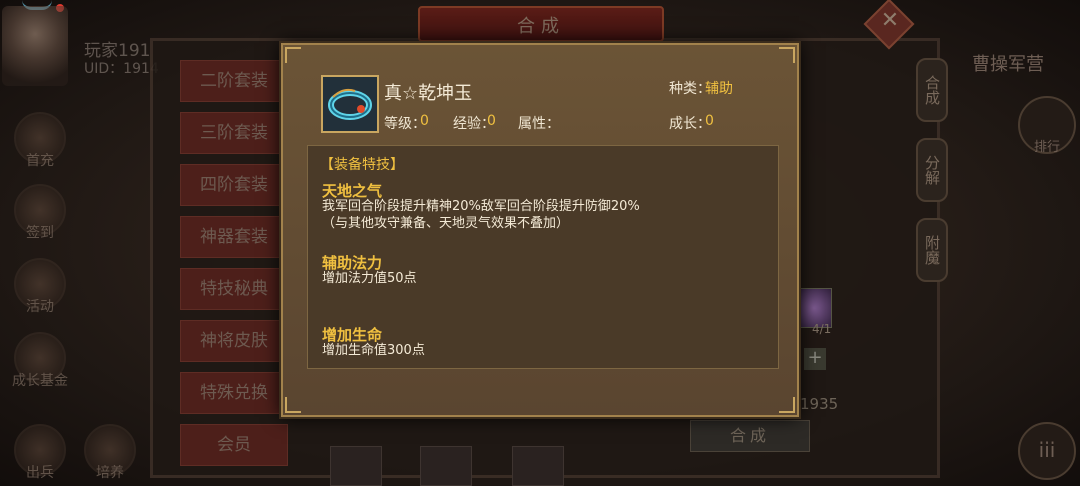 The height and width of the screenshot is (486, 1080). Describe the element at coordinates (424, 121) in the screenshot. I see `level-value: 0` at that location.